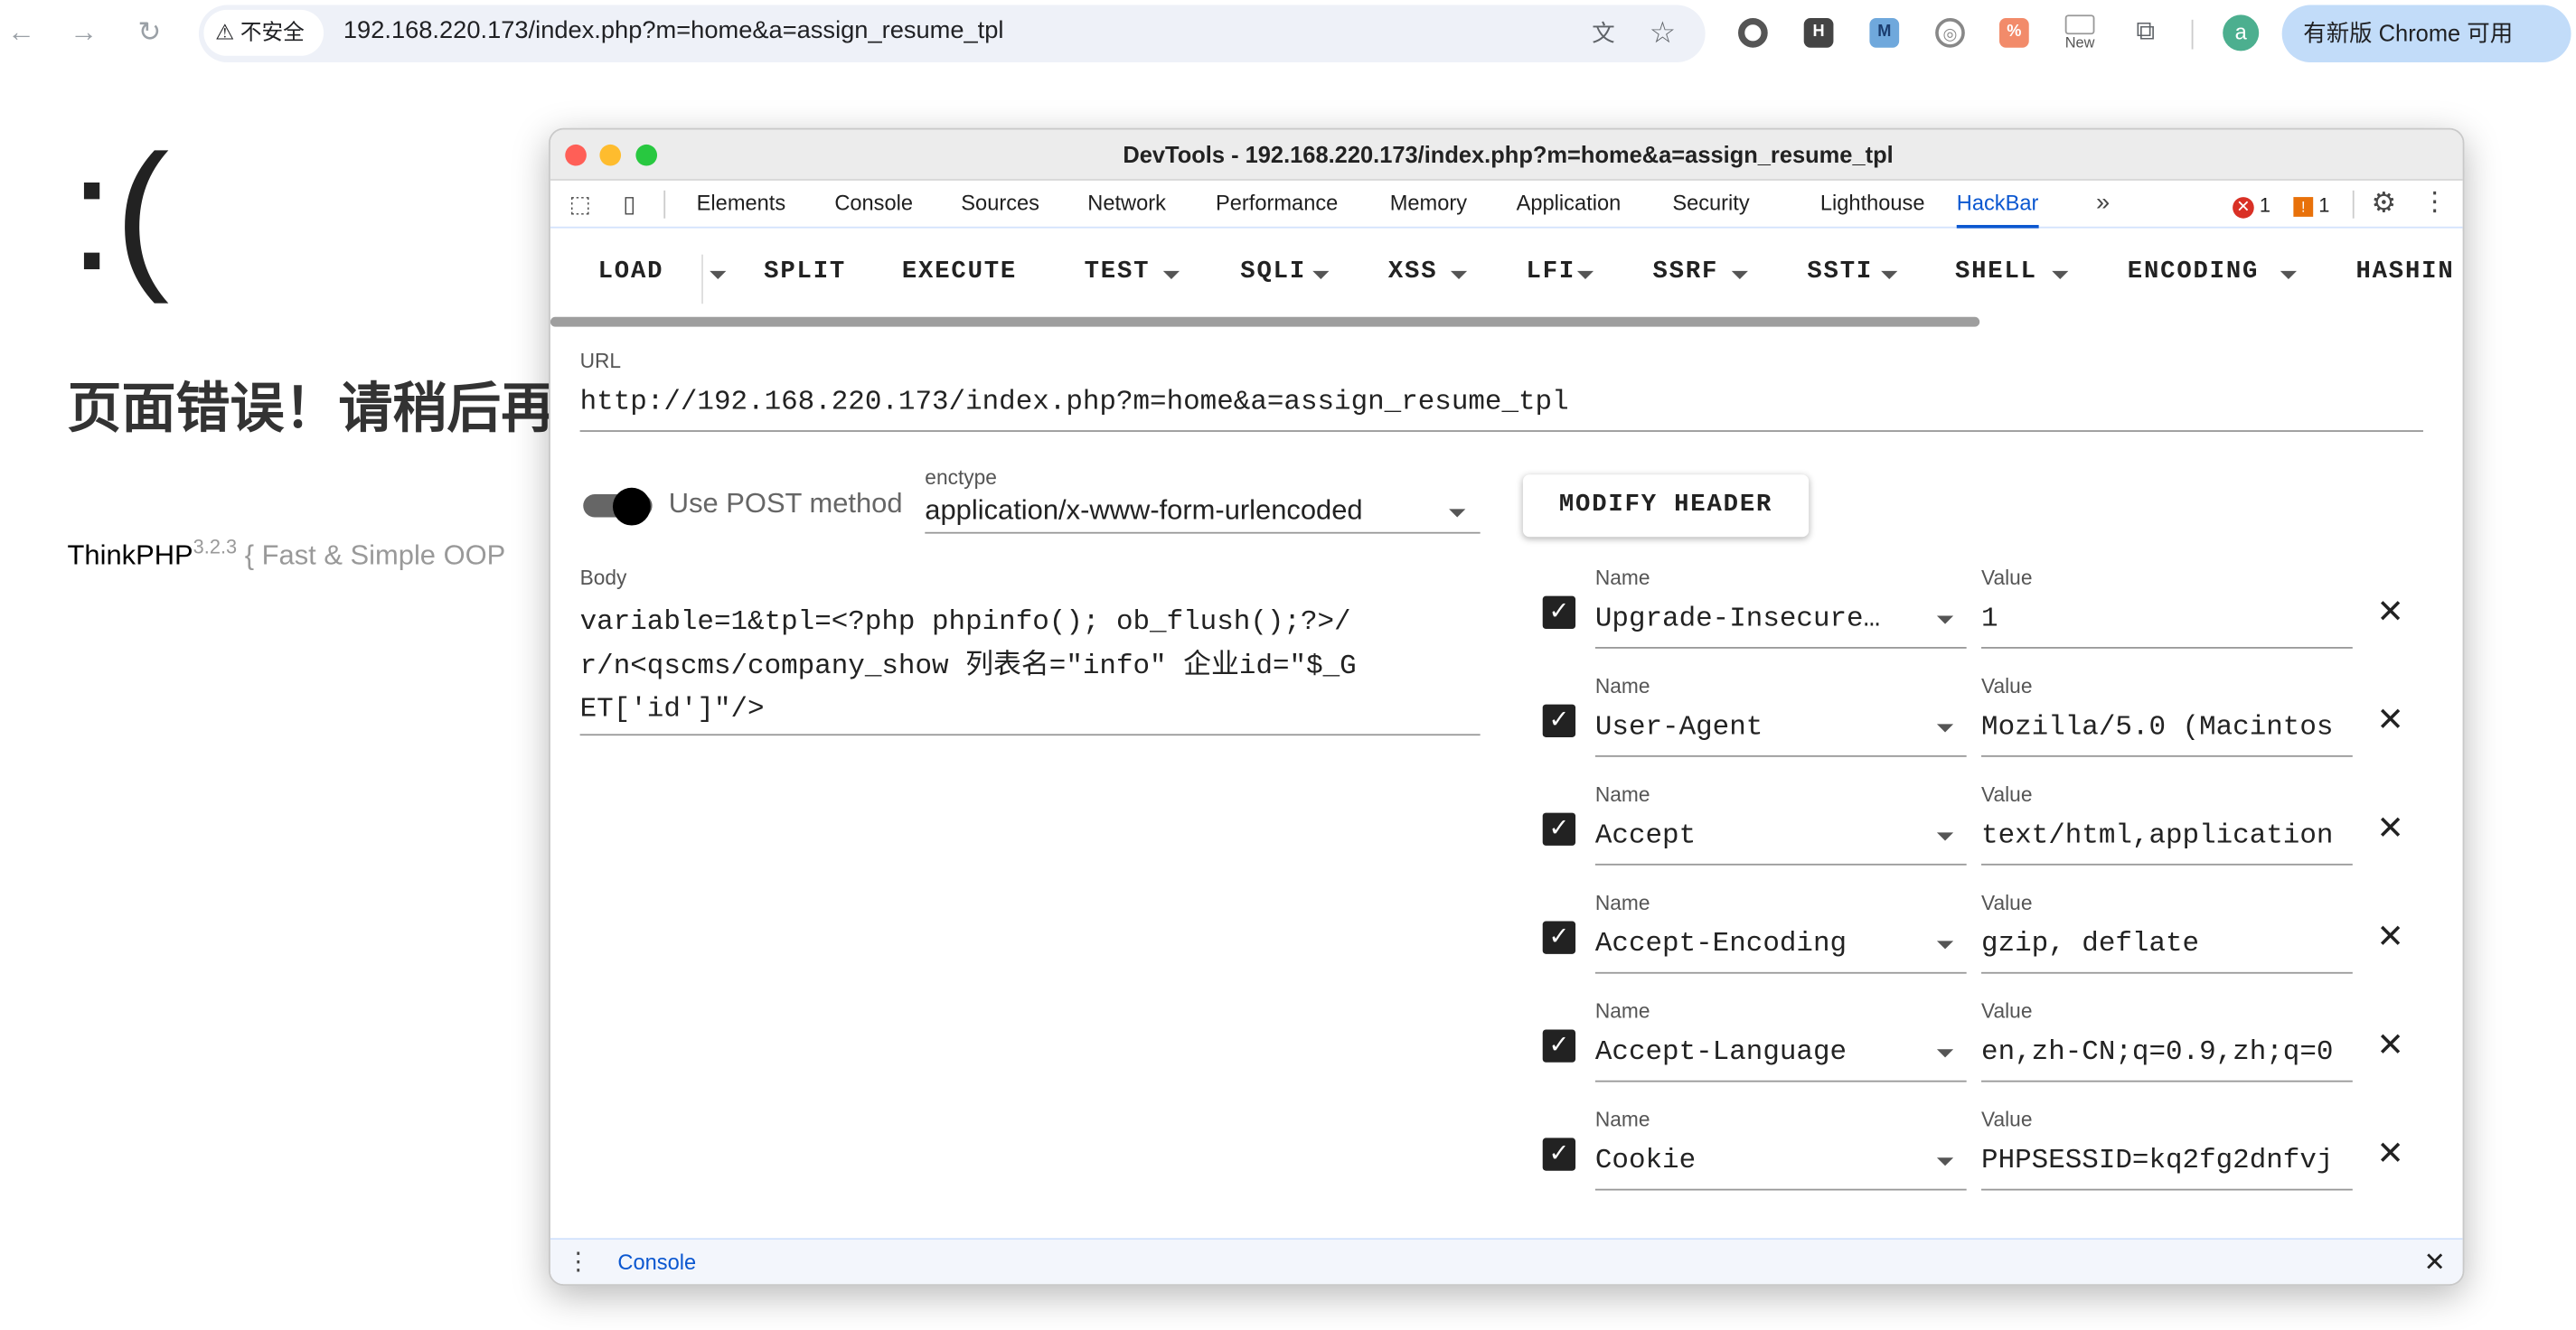 Image resolution: width=2576 pixels, height=1330 pixels. I want to click on m-extension-icon: M, so click(1885, 32).